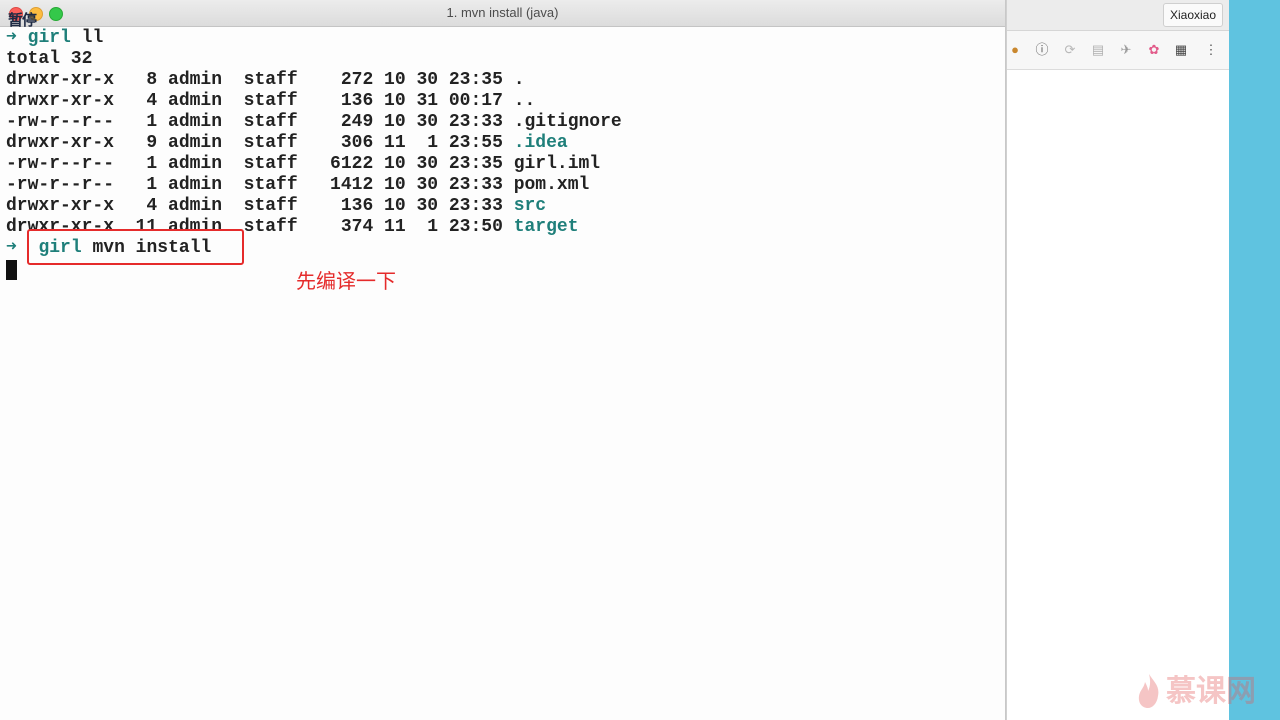  Describe the element at coordinates (1015, 50) in the screenshot. I see `cookie-icon: ●` at that location.